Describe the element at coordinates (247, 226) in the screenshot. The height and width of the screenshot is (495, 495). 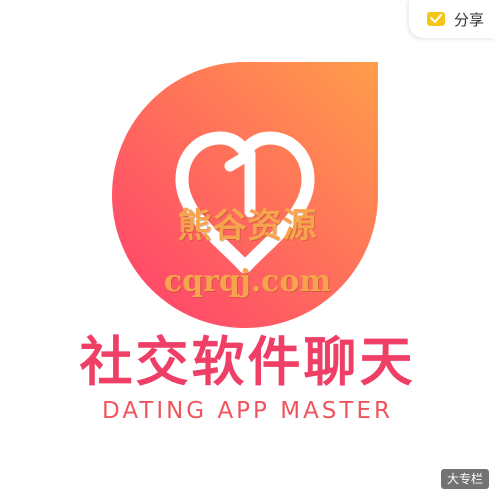
I see `watermark-text: 熊谷资源` at that location.